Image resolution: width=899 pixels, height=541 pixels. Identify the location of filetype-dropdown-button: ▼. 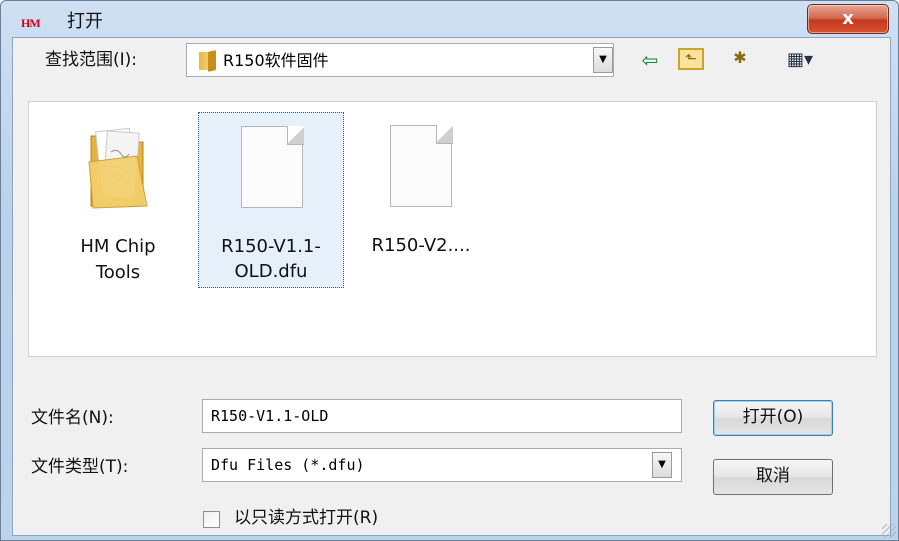
(662, 465).